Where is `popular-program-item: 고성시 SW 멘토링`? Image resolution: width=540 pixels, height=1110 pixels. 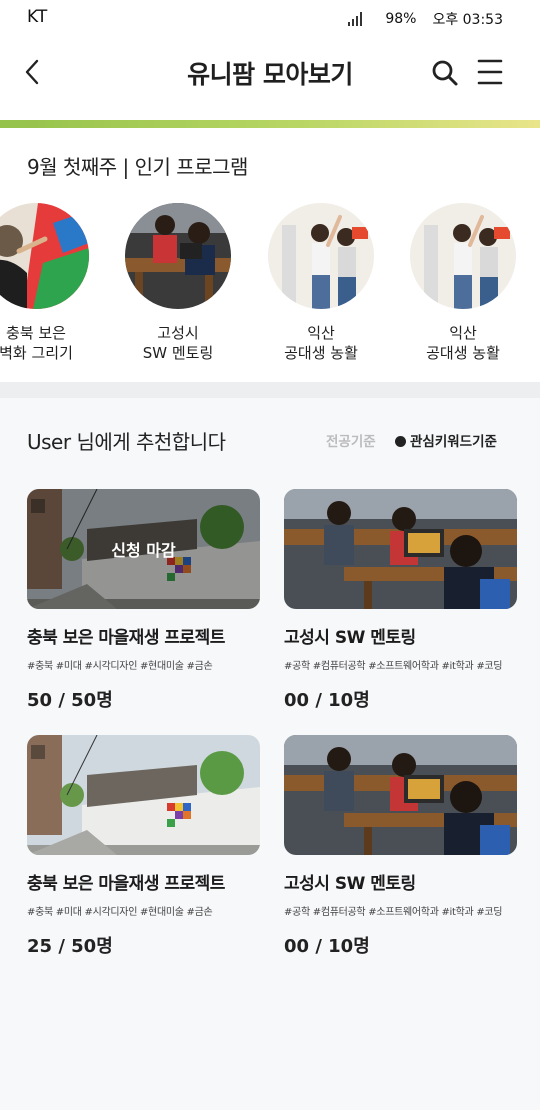
popular-program-item: 고성시 SW 멘토링 is located at coordinates (178, 283).